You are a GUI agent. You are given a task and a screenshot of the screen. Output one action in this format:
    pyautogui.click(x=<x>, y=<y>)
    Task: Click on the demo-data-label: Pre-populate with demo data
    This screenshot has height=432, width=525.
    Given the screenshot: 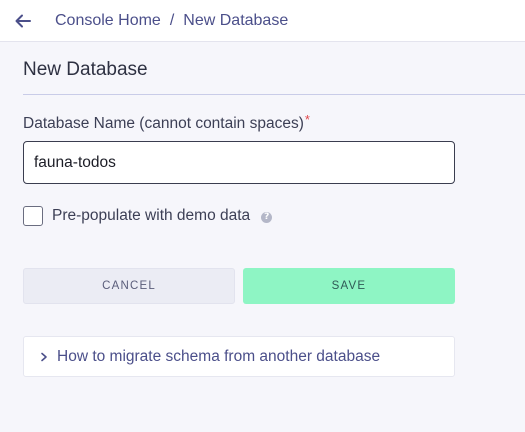 What is the action you would take?
    pyautogui.click(x=151, y=216)
    